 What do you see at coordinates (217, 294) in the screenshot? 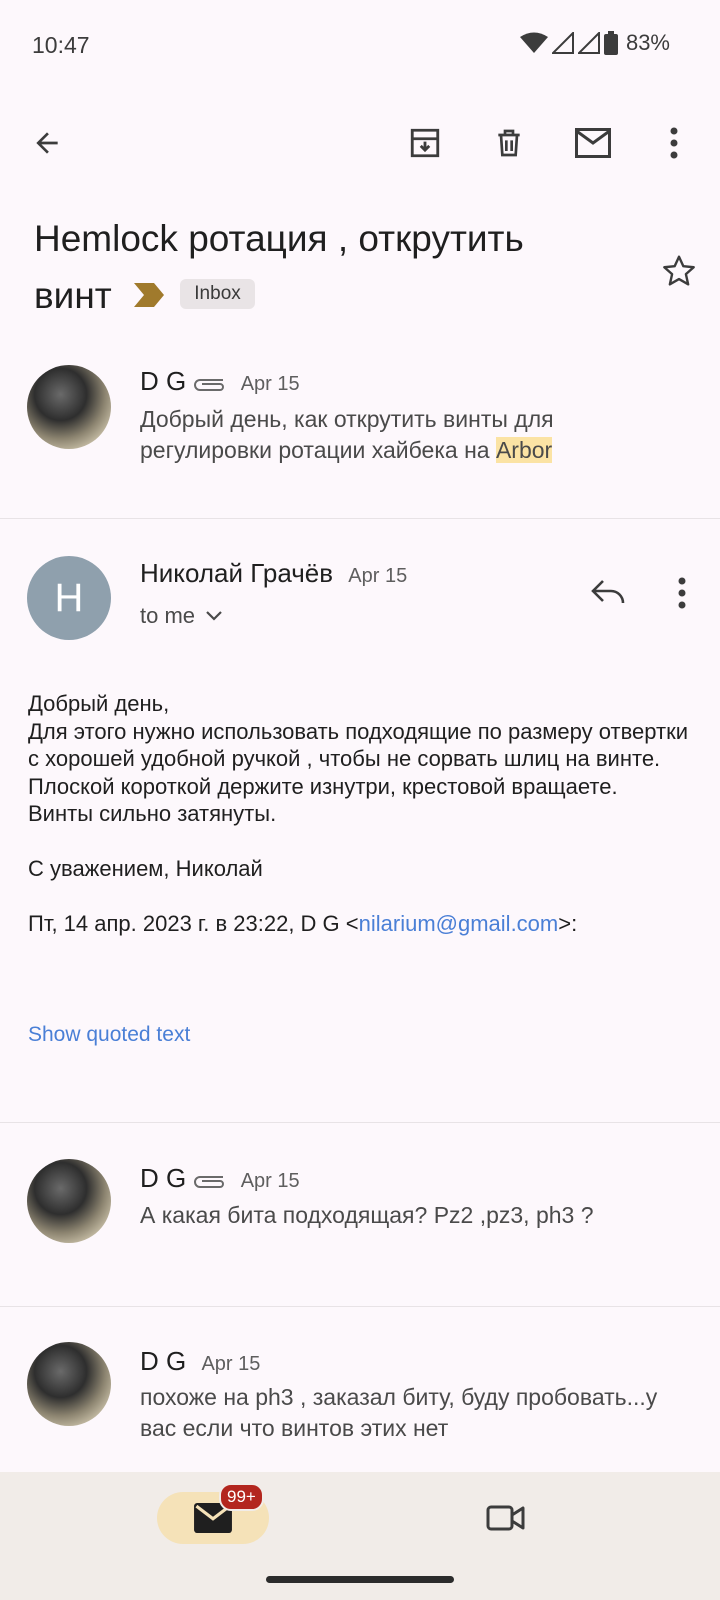
I see `inbox-label-chip: Inbox` at bounding box center [217, 294].